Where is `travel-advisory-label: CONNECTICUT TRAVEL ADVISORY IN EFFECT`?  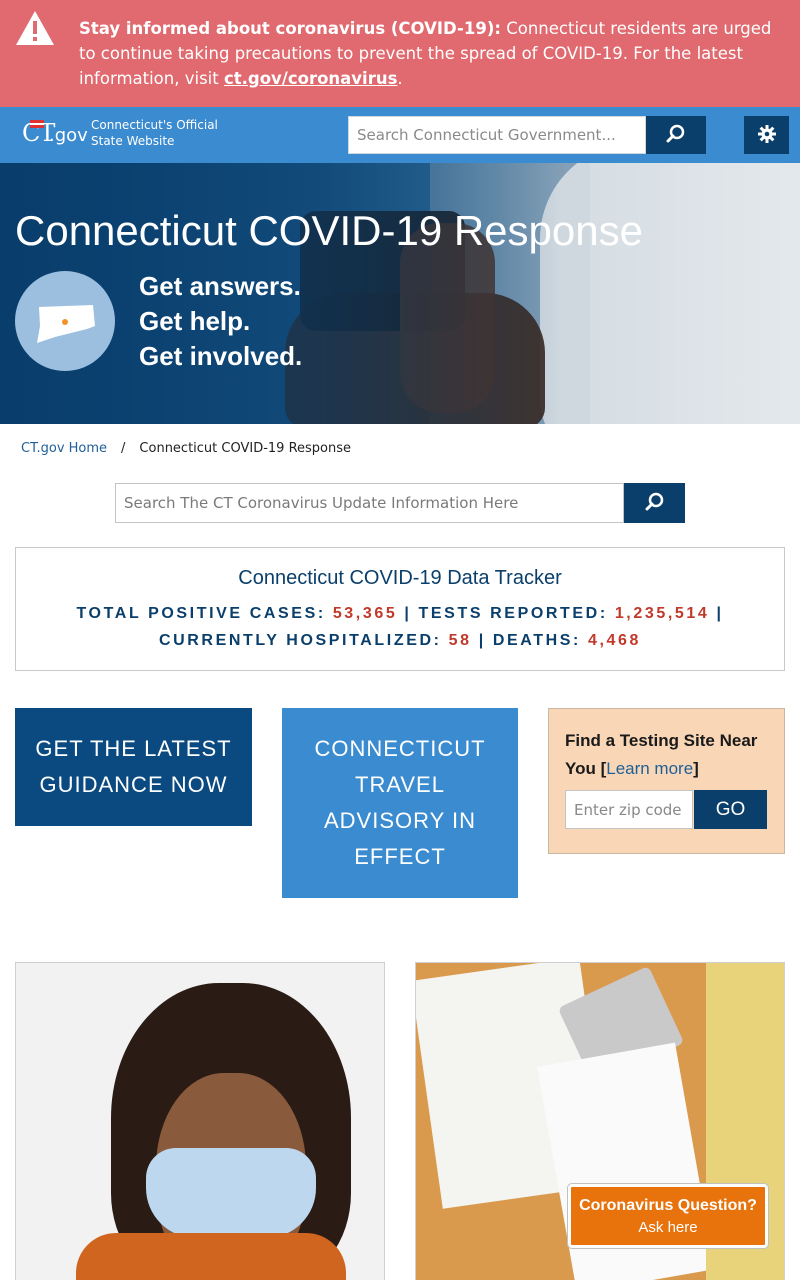 travel-advisory-label: CONNECTICUT TRAVEL ADVISORY IN EFFECT is located at coordinates (400, 802).